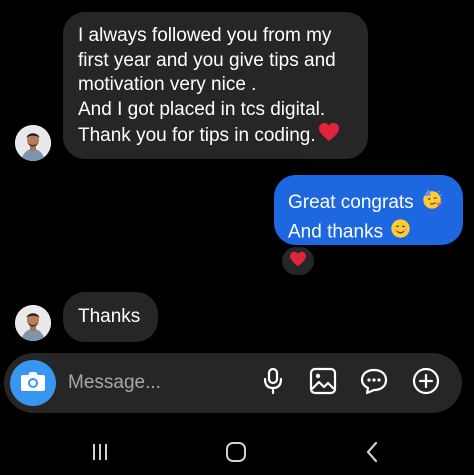  I want to click on message-text-line: motivation very nice ., so click(167, 84).